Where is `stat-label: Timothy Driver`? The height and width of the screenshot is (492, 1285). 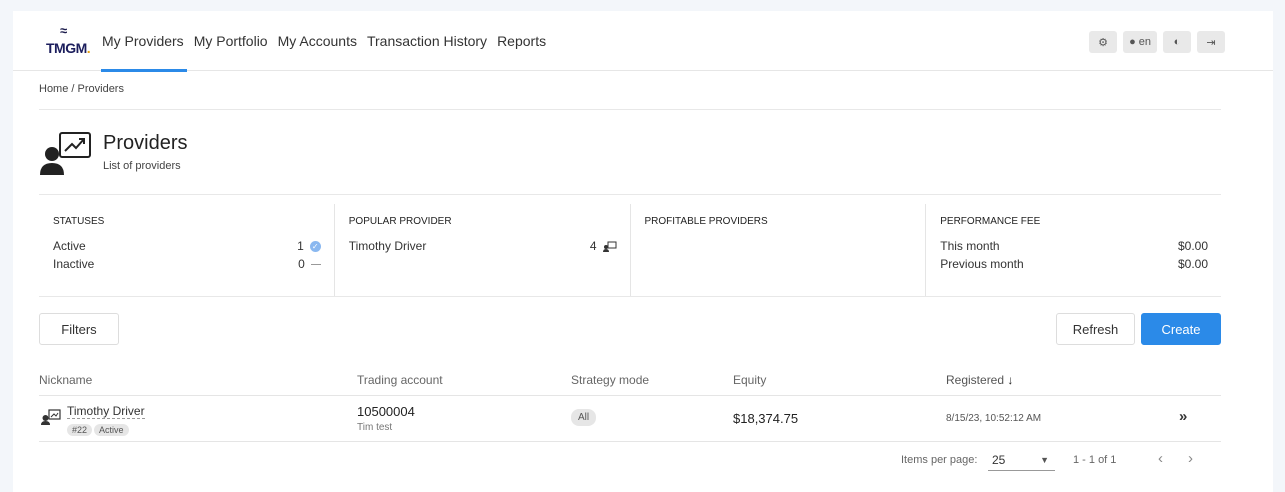 stat-label: Timothy Driver is located at coordinates (388, 246).